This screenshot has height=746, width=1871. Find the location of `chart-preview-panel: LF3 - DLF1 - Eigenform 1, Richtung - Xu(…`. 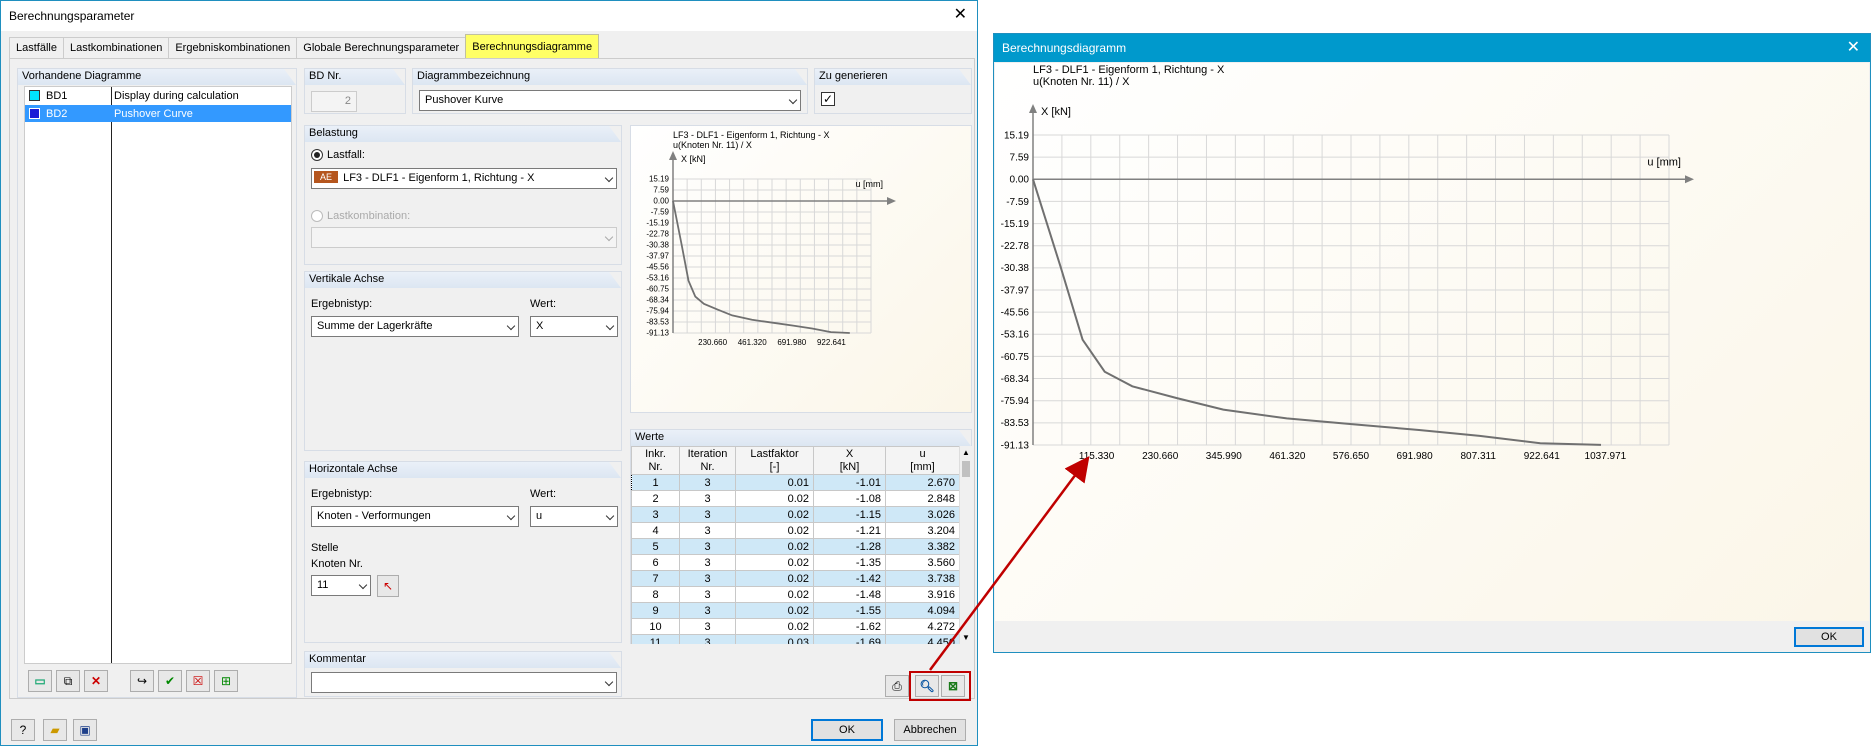

chart-preview-panel: LF3 - DLF1 - Eigenform 1, Richtung - Xu(… is located at coordinates (801, 269).